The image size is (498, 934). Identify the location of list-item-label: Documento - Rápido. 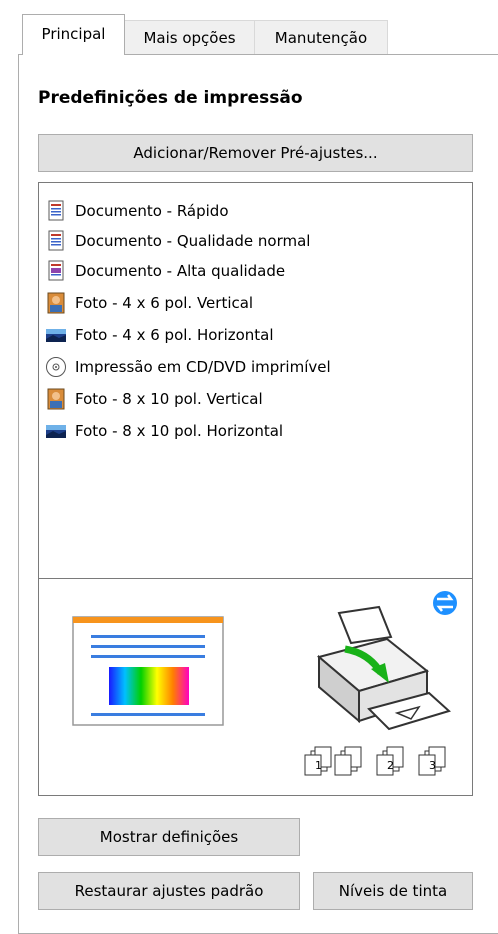
(152, 211).